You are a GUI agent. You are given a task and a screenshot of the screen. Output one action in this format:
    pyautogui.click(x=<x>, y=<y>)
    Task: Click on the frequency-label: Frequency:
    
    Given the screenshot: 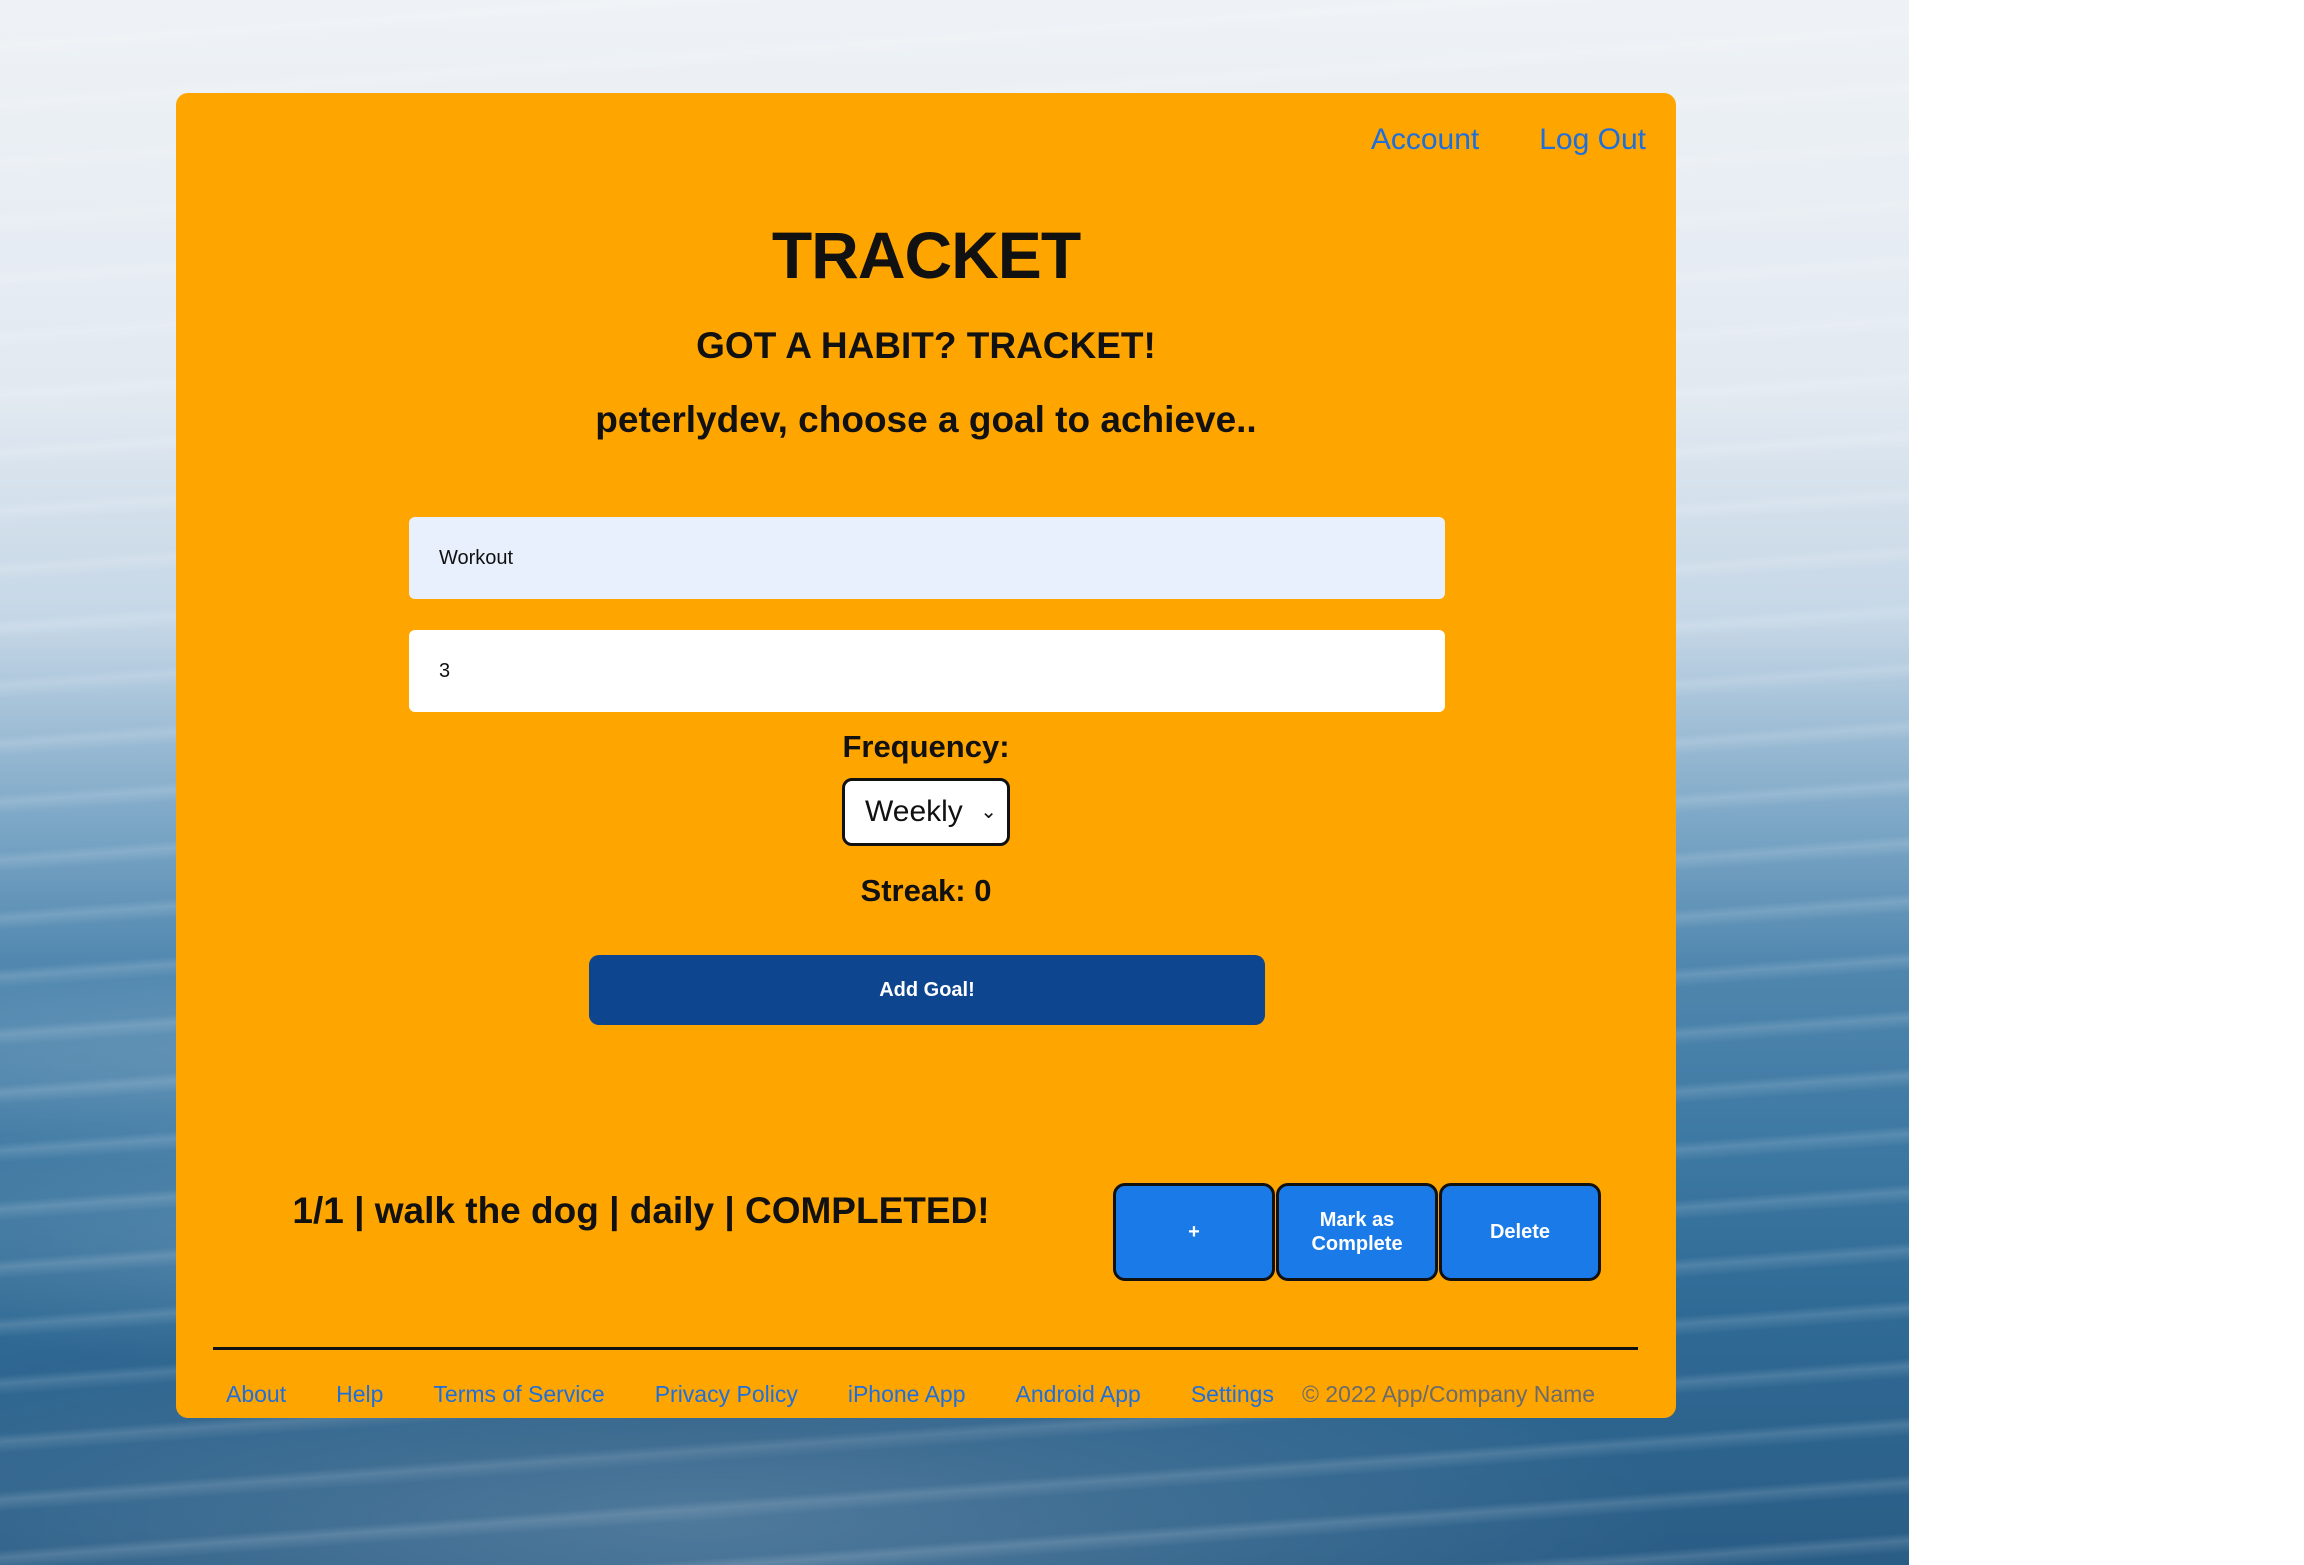 What is the action you would take?
    pyautogui.click(x=926, y=746)
    